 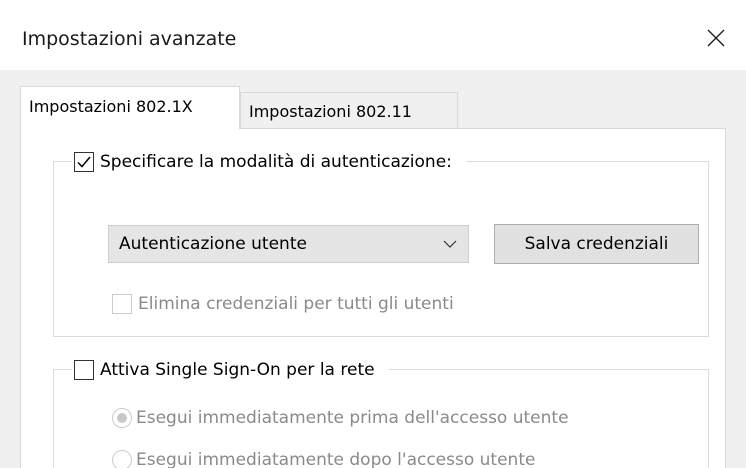 I want to click on radio-before-logon, so click(x=122, y=418).